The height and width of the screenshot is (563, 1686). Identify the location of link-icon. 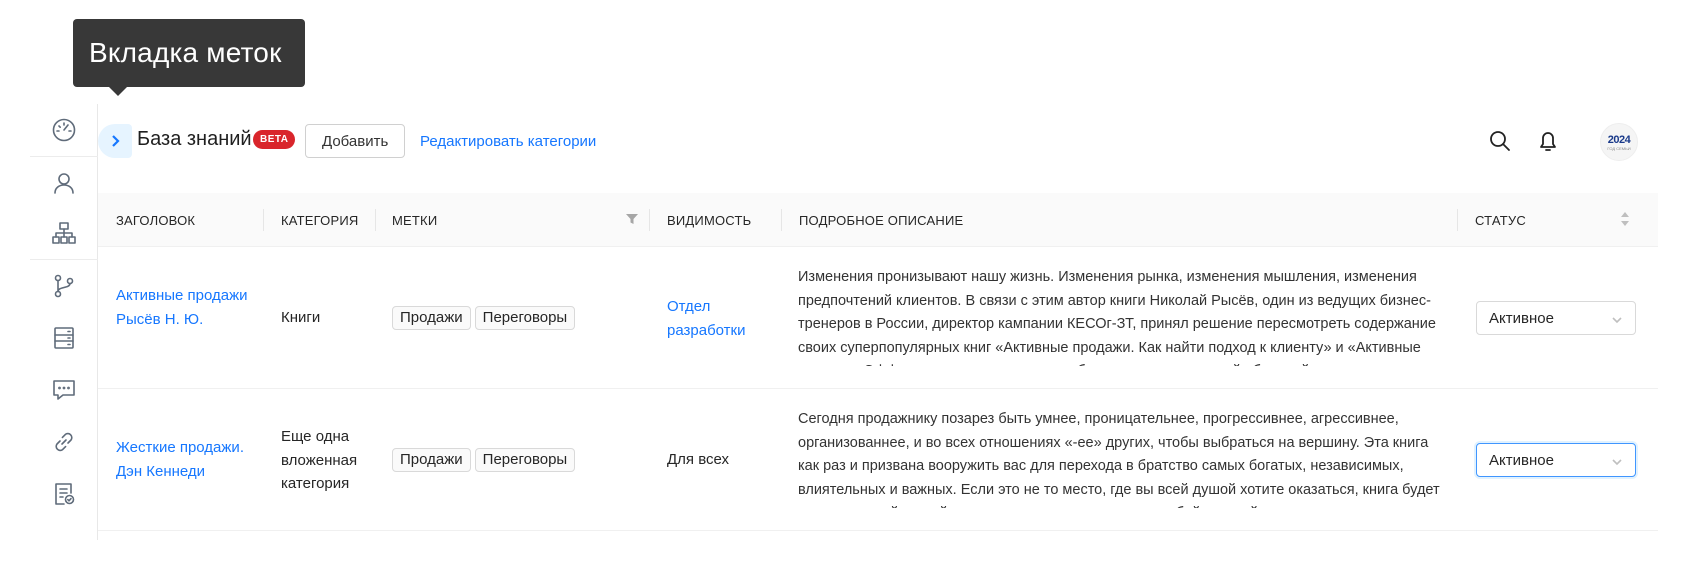
(64, 442).